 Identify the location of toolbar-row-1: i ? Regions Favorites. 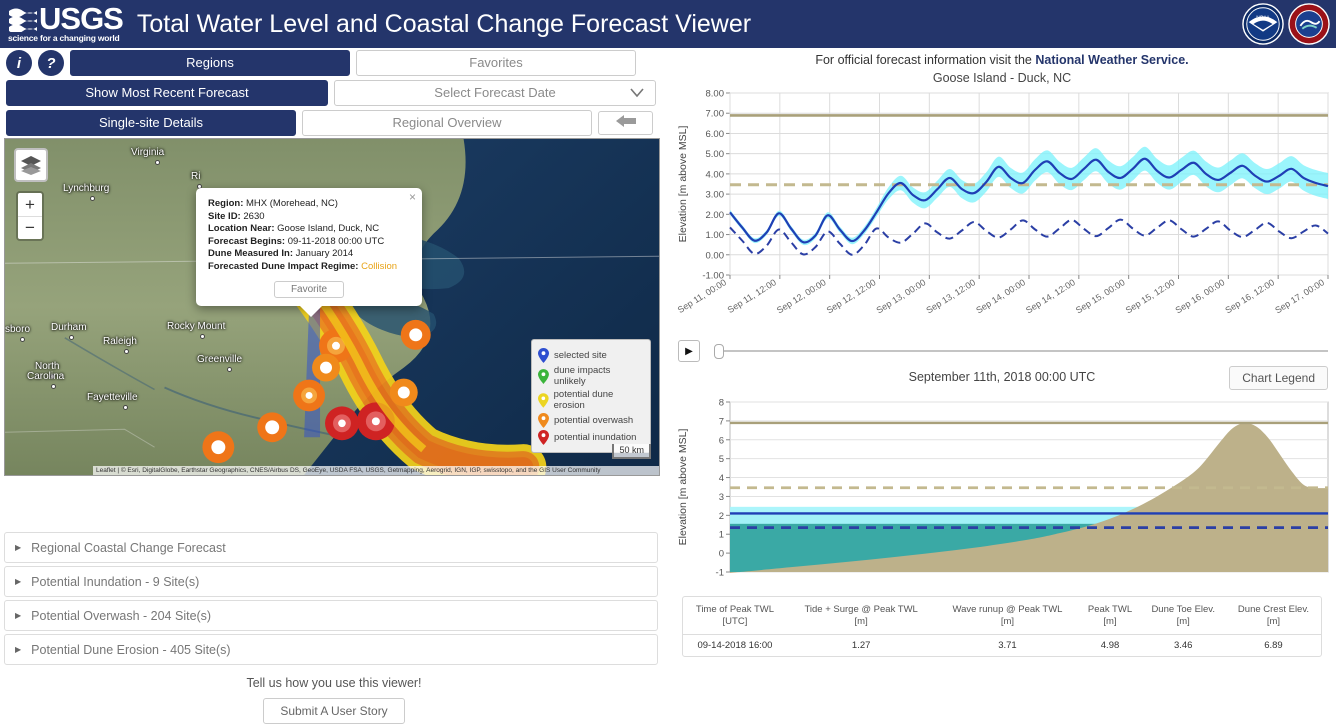
(334, 63).